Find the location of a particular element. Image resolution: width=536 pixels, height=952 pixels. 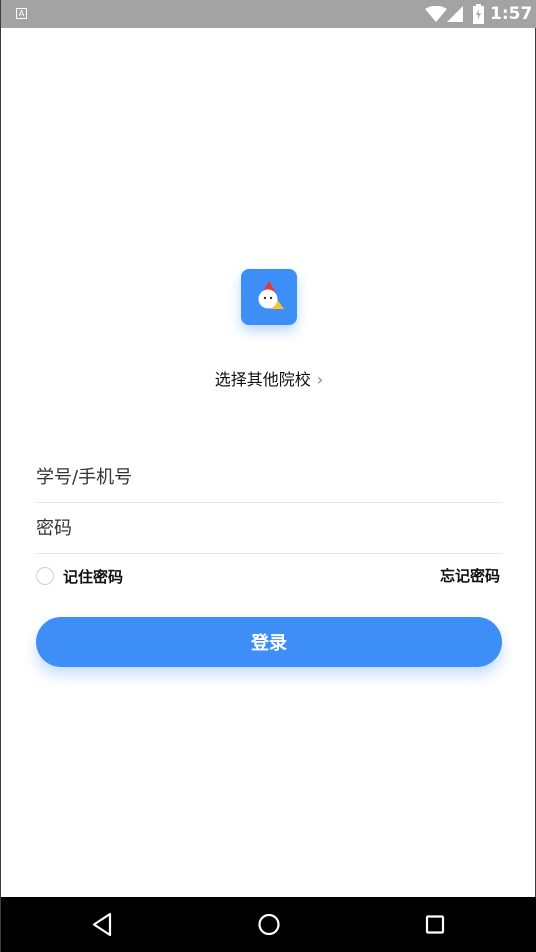

app-logo is located at coordinates (269, 297).